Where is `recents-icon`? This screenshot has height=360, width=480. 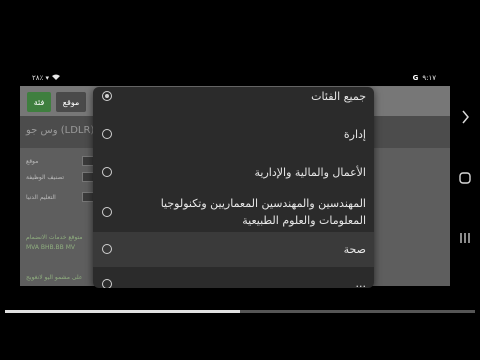
recents-icon is located at coordinates (465, 240).